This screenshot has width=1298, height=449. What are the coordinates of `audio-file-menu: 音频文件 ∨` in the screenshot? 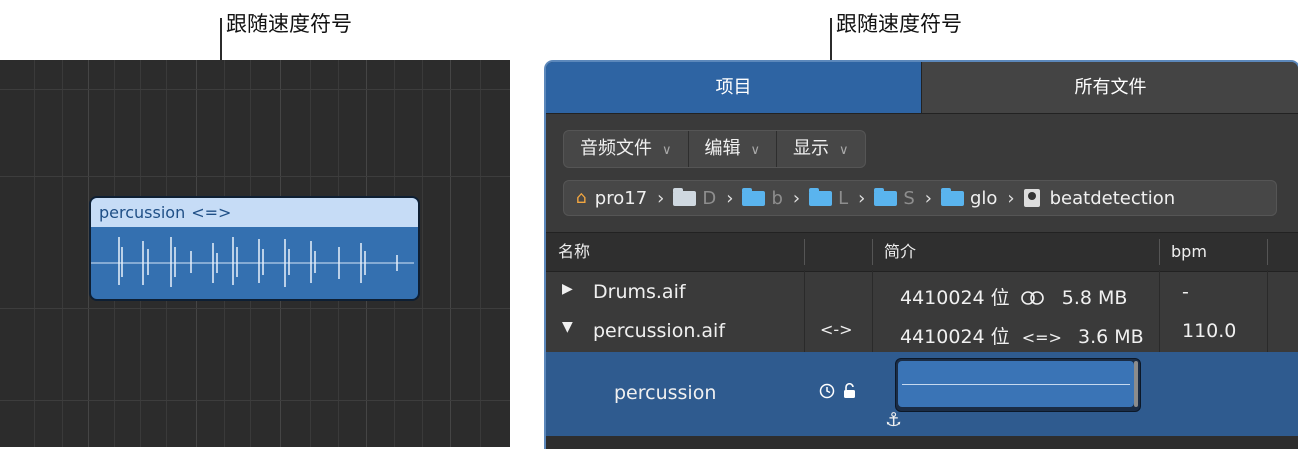 It's located at (626, 149).